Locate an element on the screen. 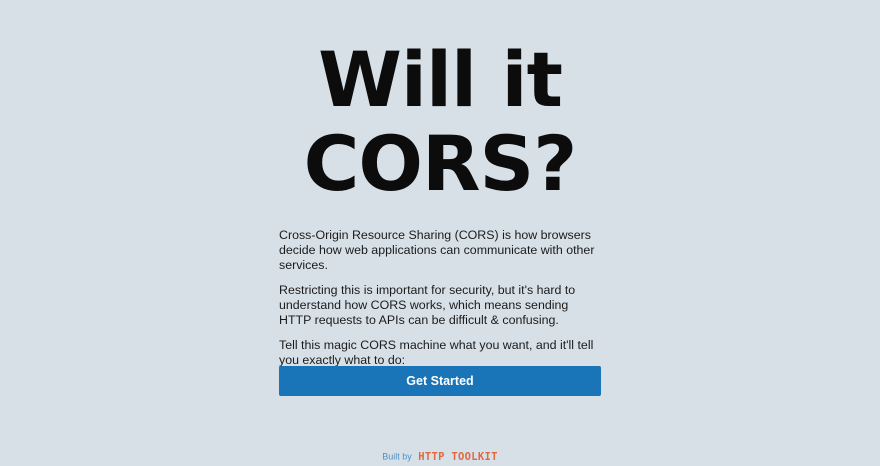 The width and height of the screenshot is (880, 466). title-line-1: Will it is located at coordinates (440, 79).